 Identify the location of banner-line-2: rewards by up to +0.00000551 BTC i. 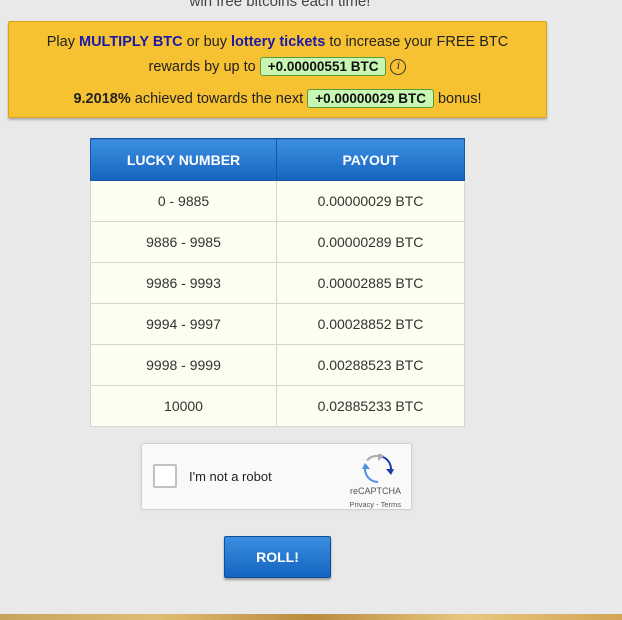
(277, 66).